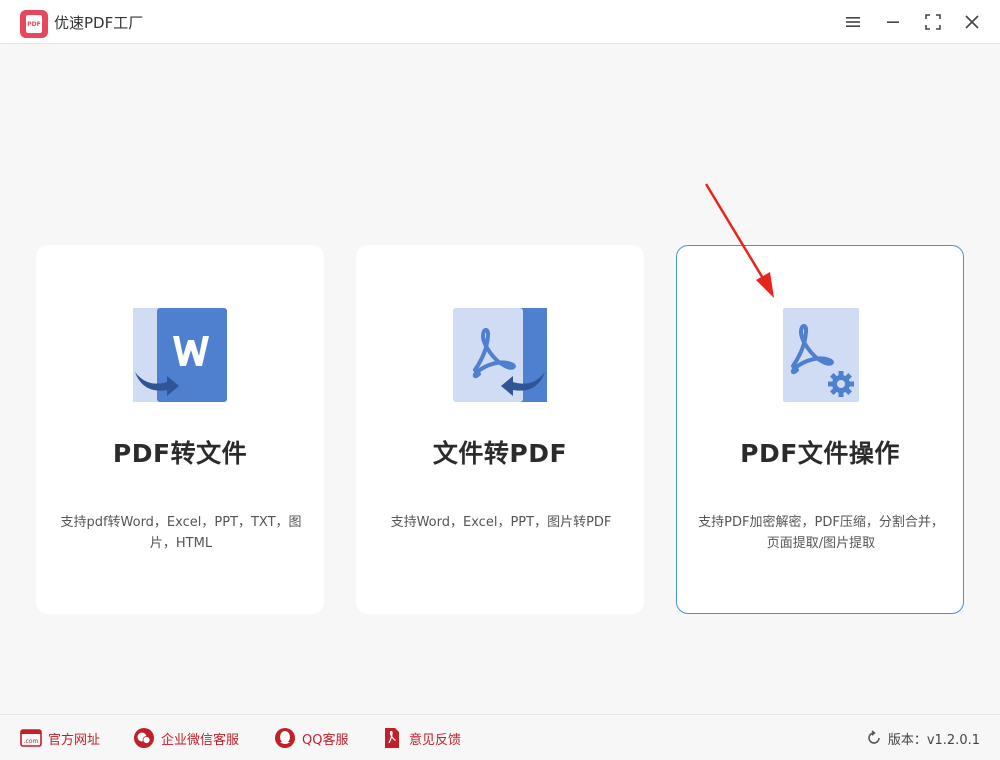  Describe the element at coordinates (933, 740) in the screenshot. I see `version-label: 版本：v1.2.0.1` at that location.